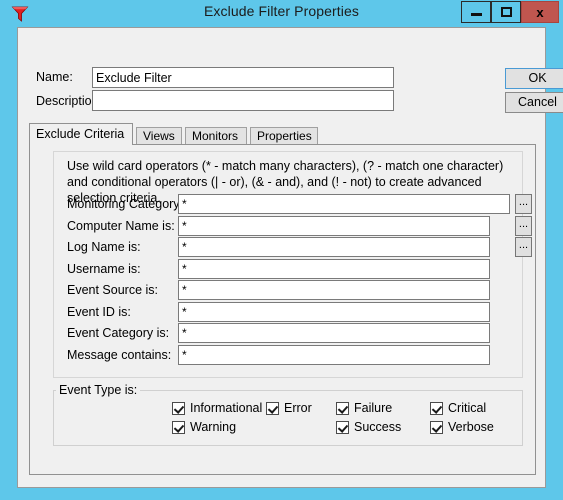 The width and height of the screenshot is (563, 500). I want to click on checkbox-label: Informational, so click(226, 408).